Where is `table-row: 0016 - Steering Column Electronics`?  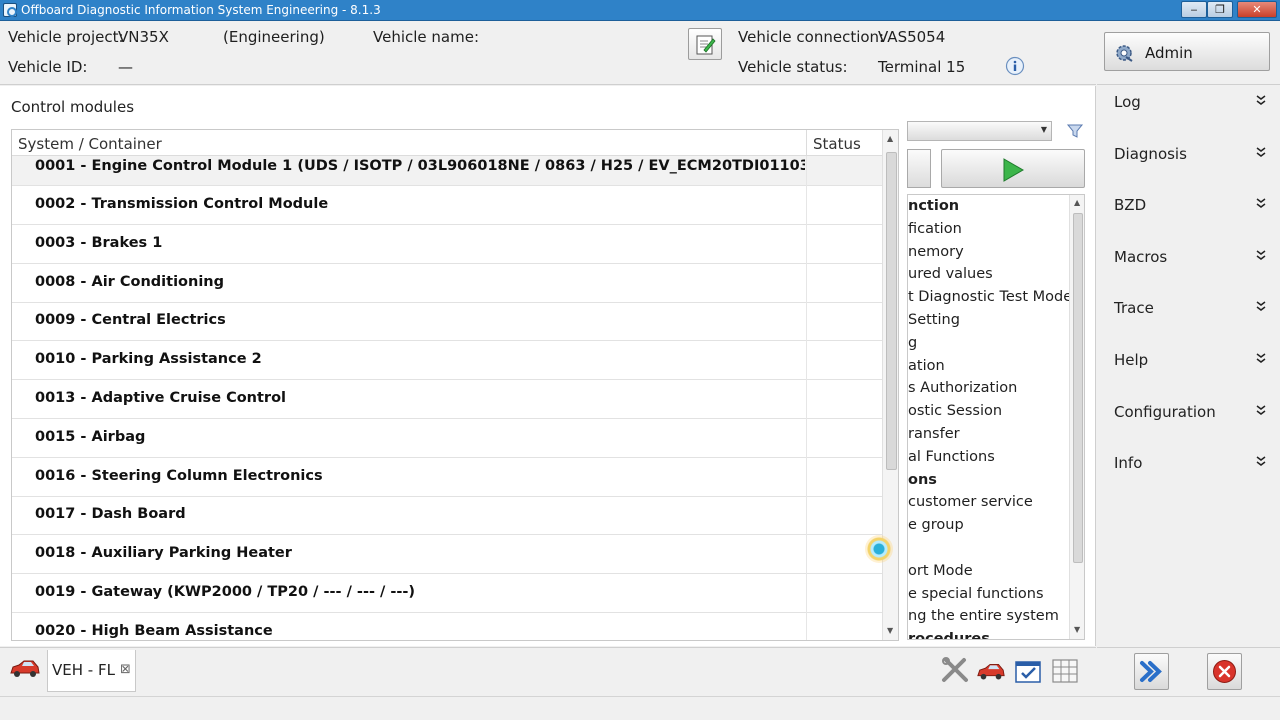 table-row: 0016 - Steering Column Electronics is located at coordinates (447, 477).